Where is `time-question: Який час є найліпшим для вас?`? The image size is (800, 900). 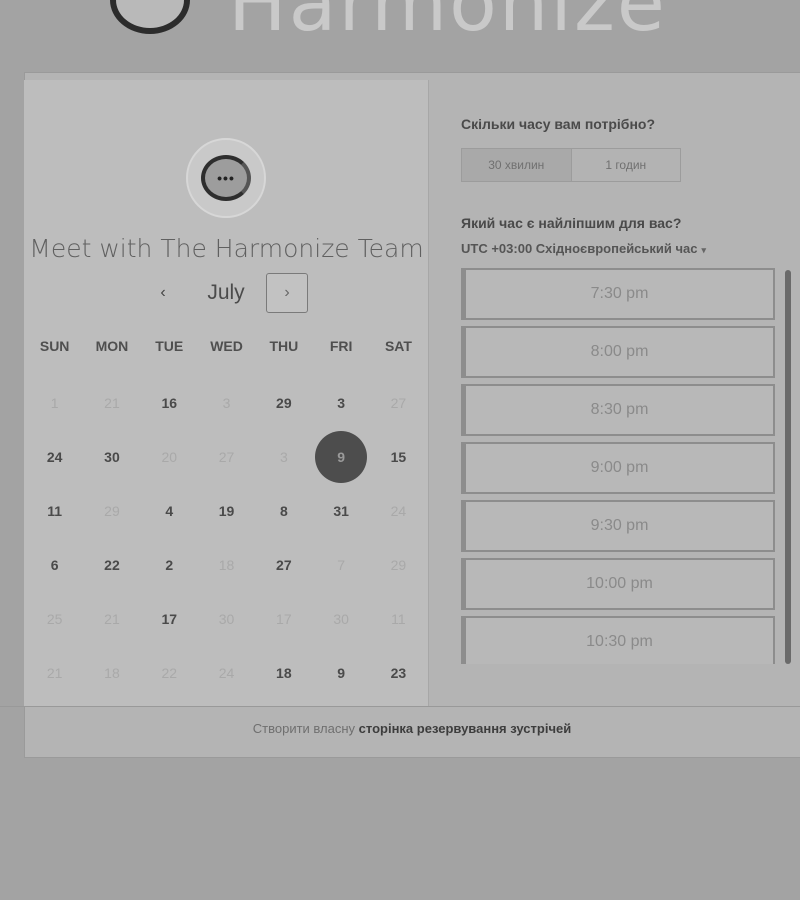
time-question: Який час є найліпшим для вас? is located at coordinates (571, 223).